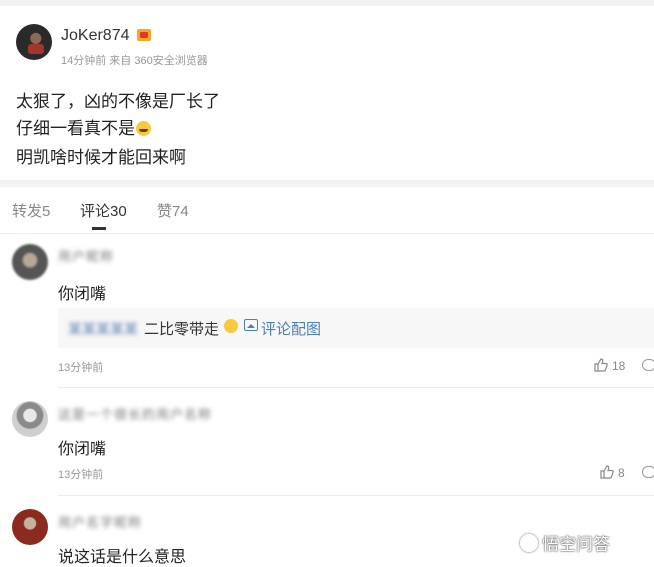 Image resolution: width=654 pixels, height=567 pixels. What do you see at coordinates (101, 157) in the screenshot?
I see `post-text-line-3: 明凯啥时候才能回来啊` at bounding box center [101, 157].